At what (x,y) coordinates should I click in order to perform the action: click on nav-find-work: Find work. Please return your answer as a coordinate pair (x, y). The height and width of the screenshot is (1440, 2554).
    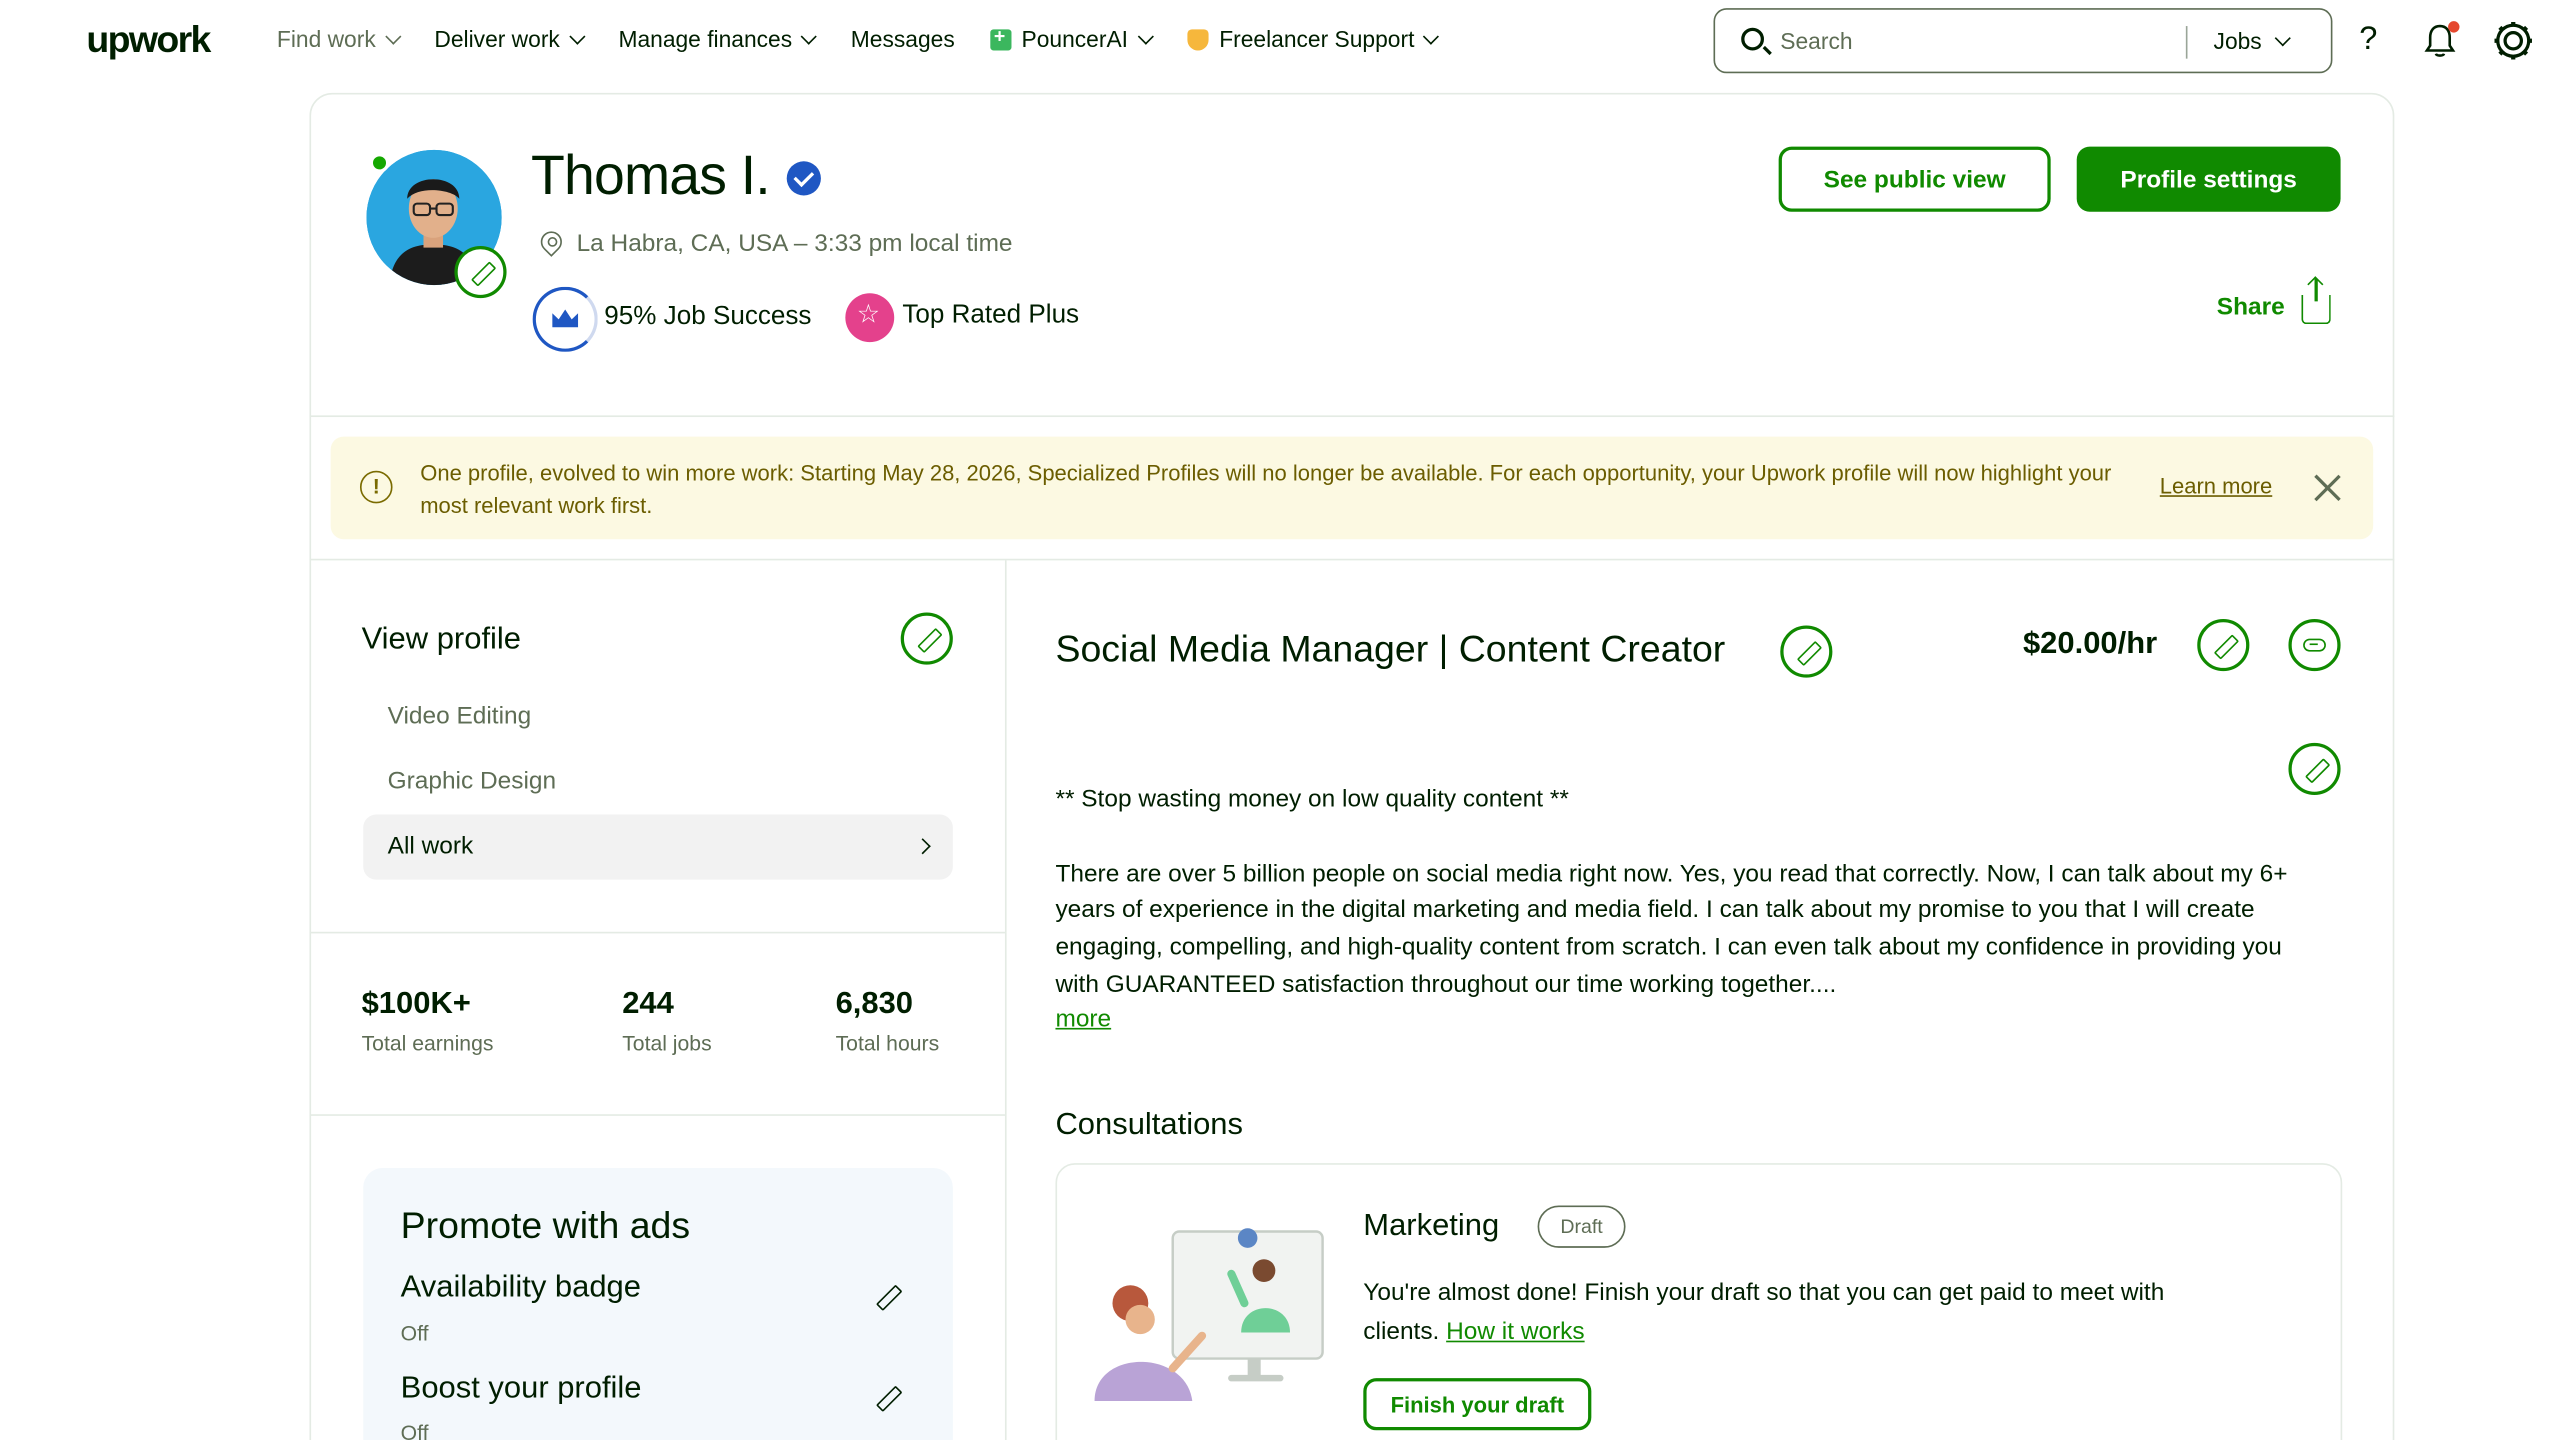
    Looking at the image, I should click on (338, 39).